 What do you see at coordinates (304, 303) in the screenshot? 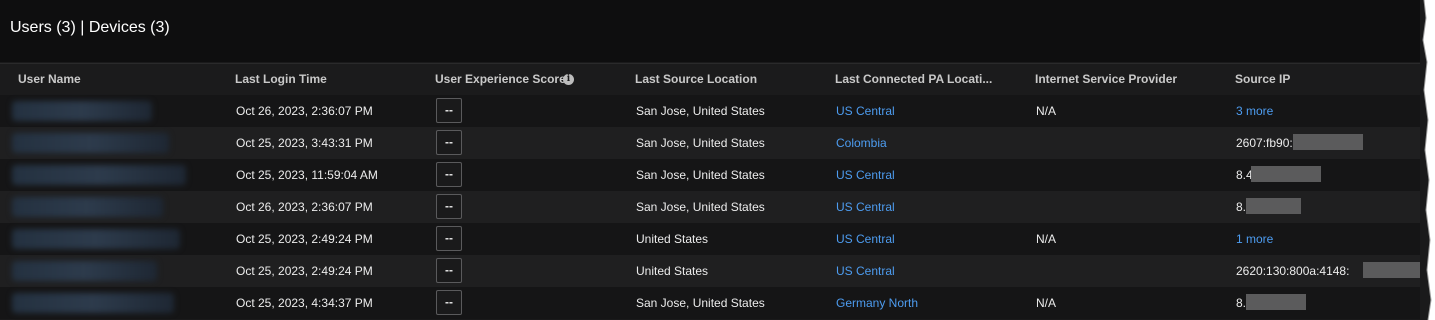
I see `last-login-time: Oct 25, 2023, 4:34:37 PM` at bounding box center [304, 303].